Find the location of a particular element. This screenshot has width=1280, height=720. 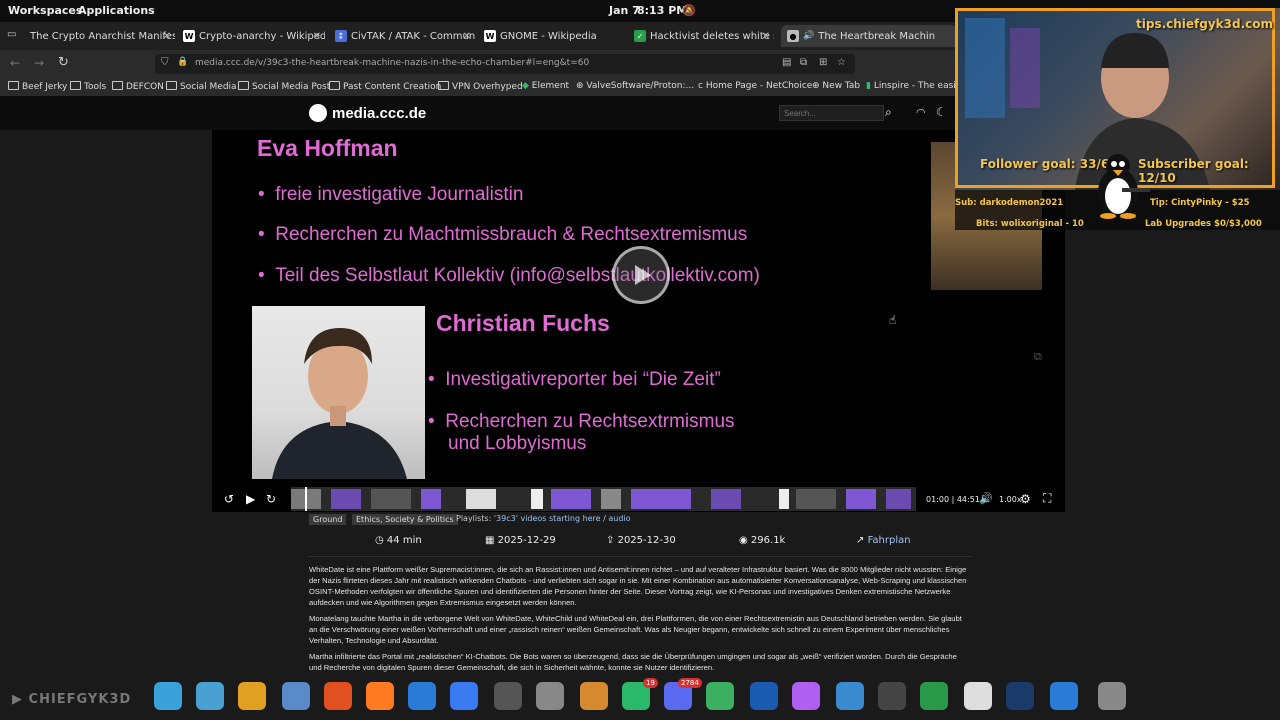

bookmark-folder: Past Content Creation is located at coordinates (385, 86).